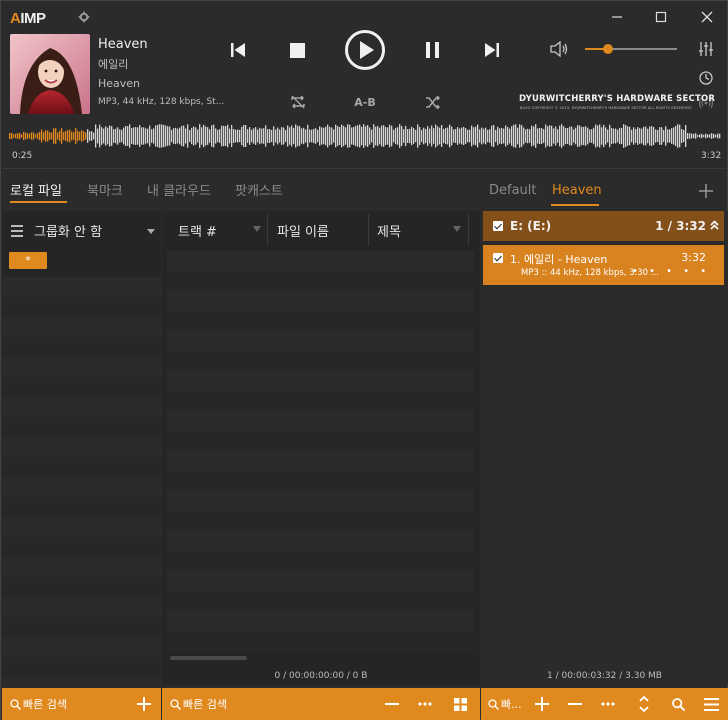  Describe the element at coordinates (45, 704) in the screenshot. I see `left-quick-search-input: 빠른 검색` at that location.